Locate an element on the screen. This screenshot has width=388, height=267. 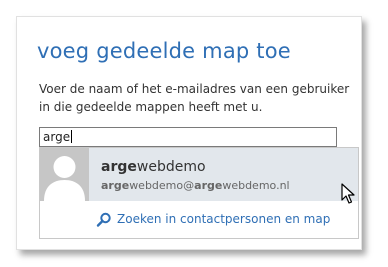
text-caret is located at coordinates (72, 136).